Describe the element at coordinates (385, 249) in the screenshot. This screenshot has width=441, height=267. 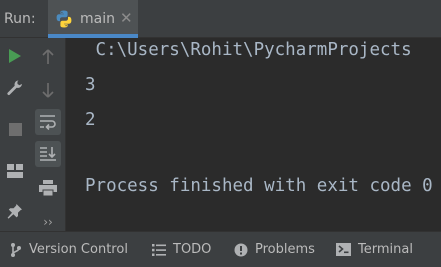
I see `terminal-label: Terminal` at that location.